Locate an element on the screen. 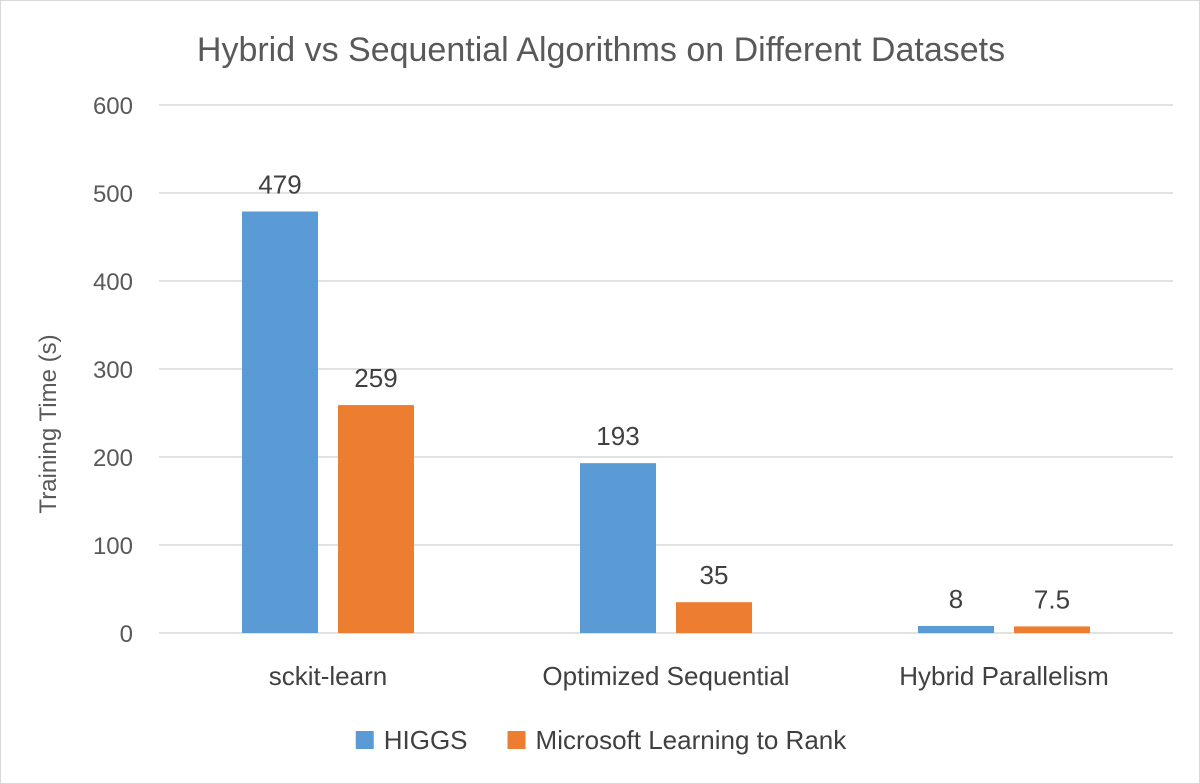  y-tick-label: 0 is located at coordinates (126, 634).